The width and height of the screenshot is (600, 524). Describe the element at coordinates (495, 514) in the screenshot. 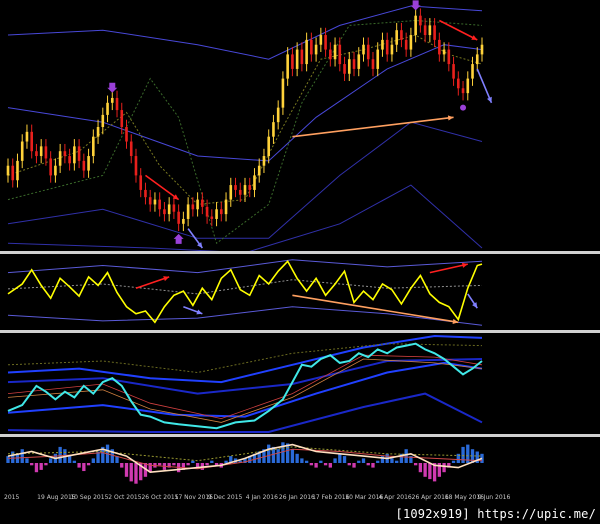

I see `image-watermark: [1092x919] https://upic.me/` at that location.